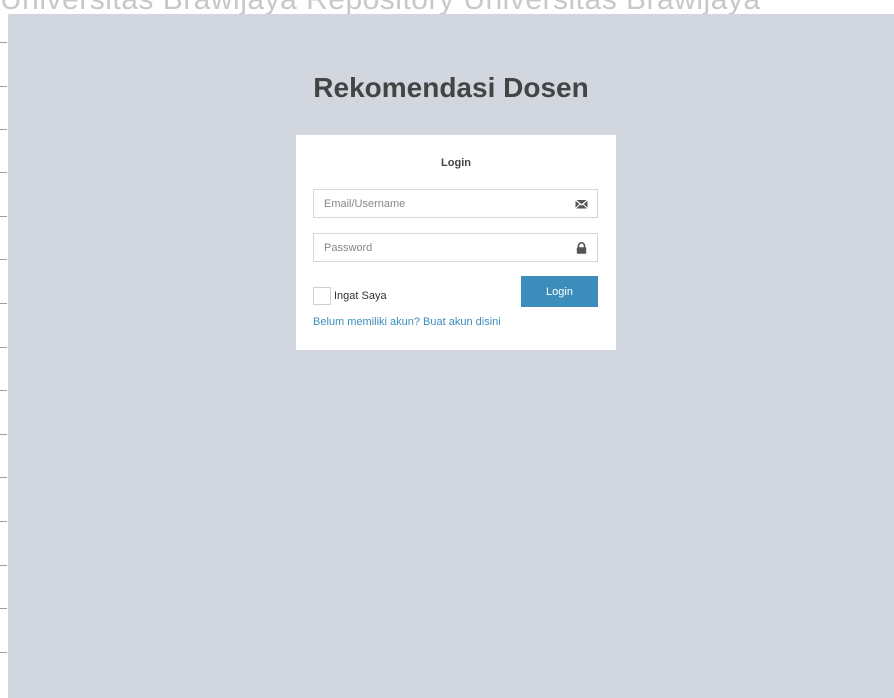 The image size is (894, 698). What do you see at coordinates (581, 248) in the screenshot?
I see `lock-icon` at bounding box center [581, 248].